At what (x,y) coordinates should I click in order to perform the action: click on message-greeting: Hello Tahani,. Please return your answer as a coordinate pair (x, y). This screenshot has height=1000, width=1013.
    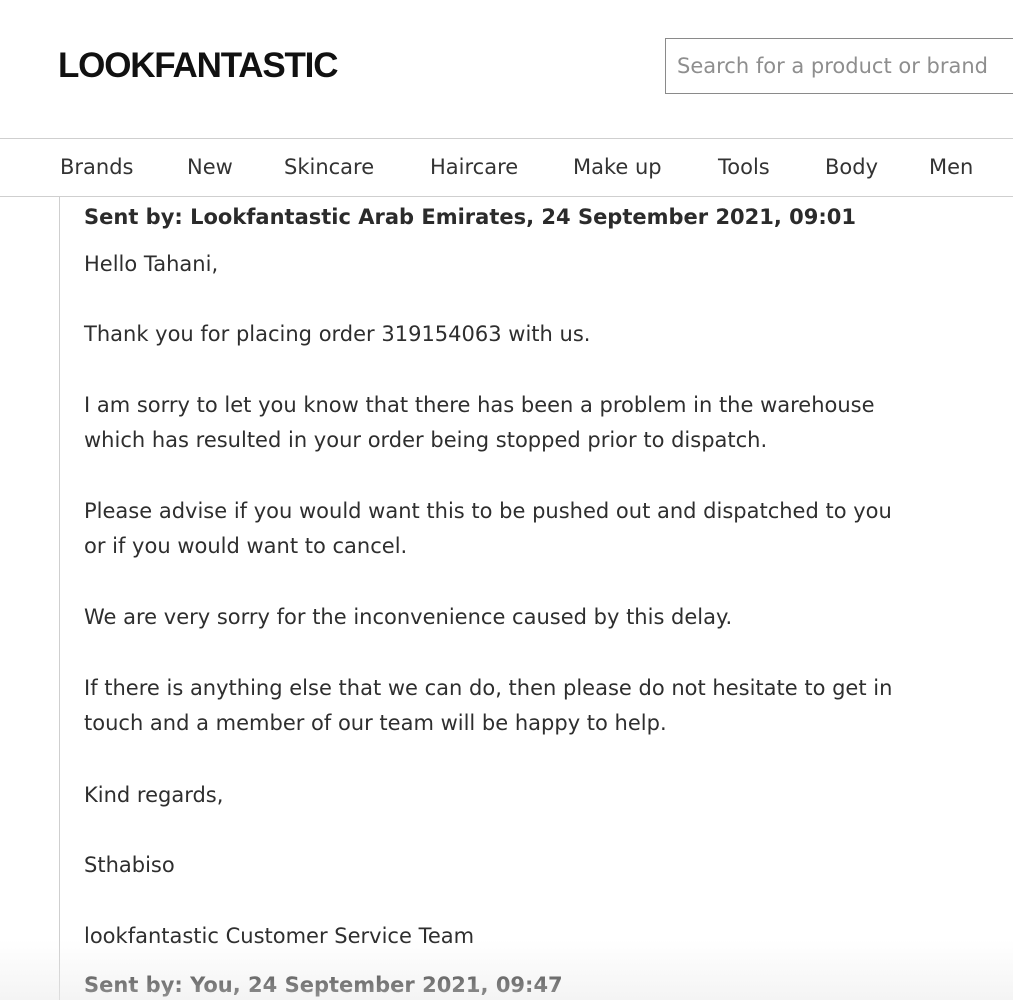
    Looking at the image, I should click on (151, 264).